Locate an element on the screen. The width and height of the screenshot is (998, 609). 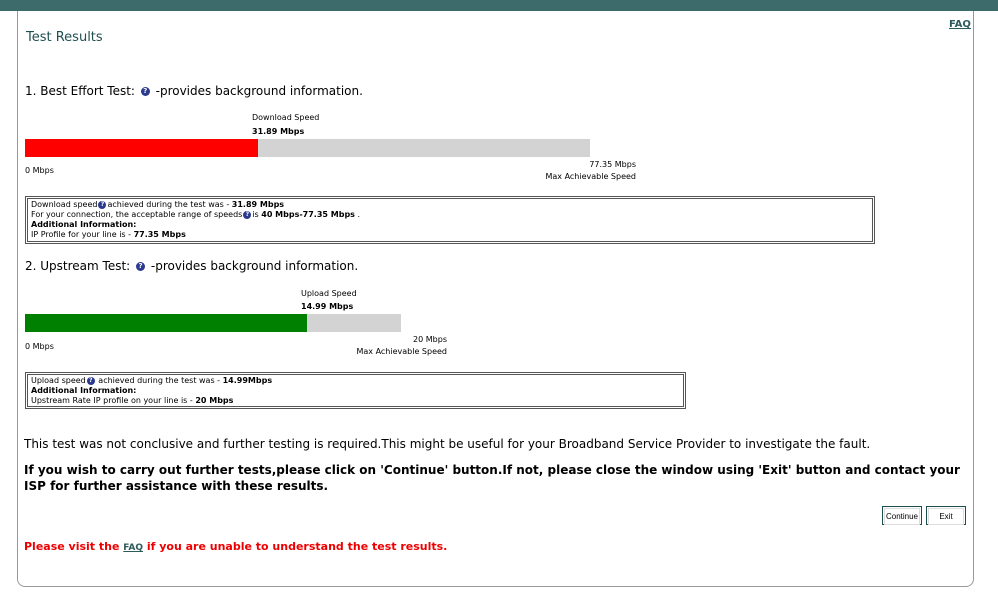
upstream-heading-label: 2. Upstream Test: is located at coordinates (78, 266).